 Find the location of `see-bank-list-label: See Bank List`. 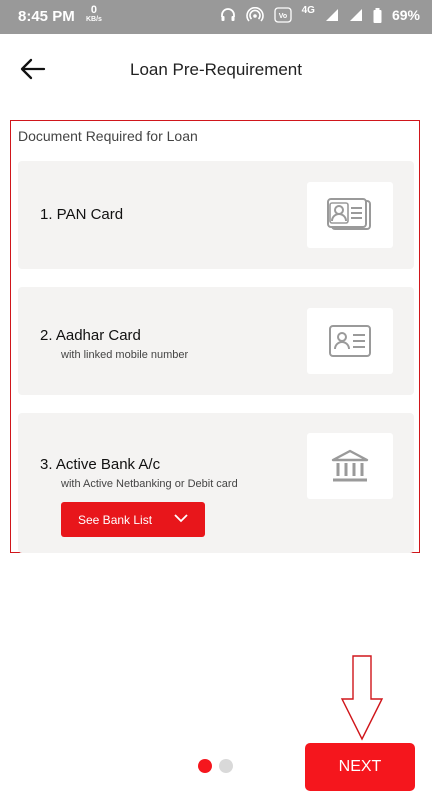

see-bank-list-label: See Bank List is located at coordinates (115, 519).